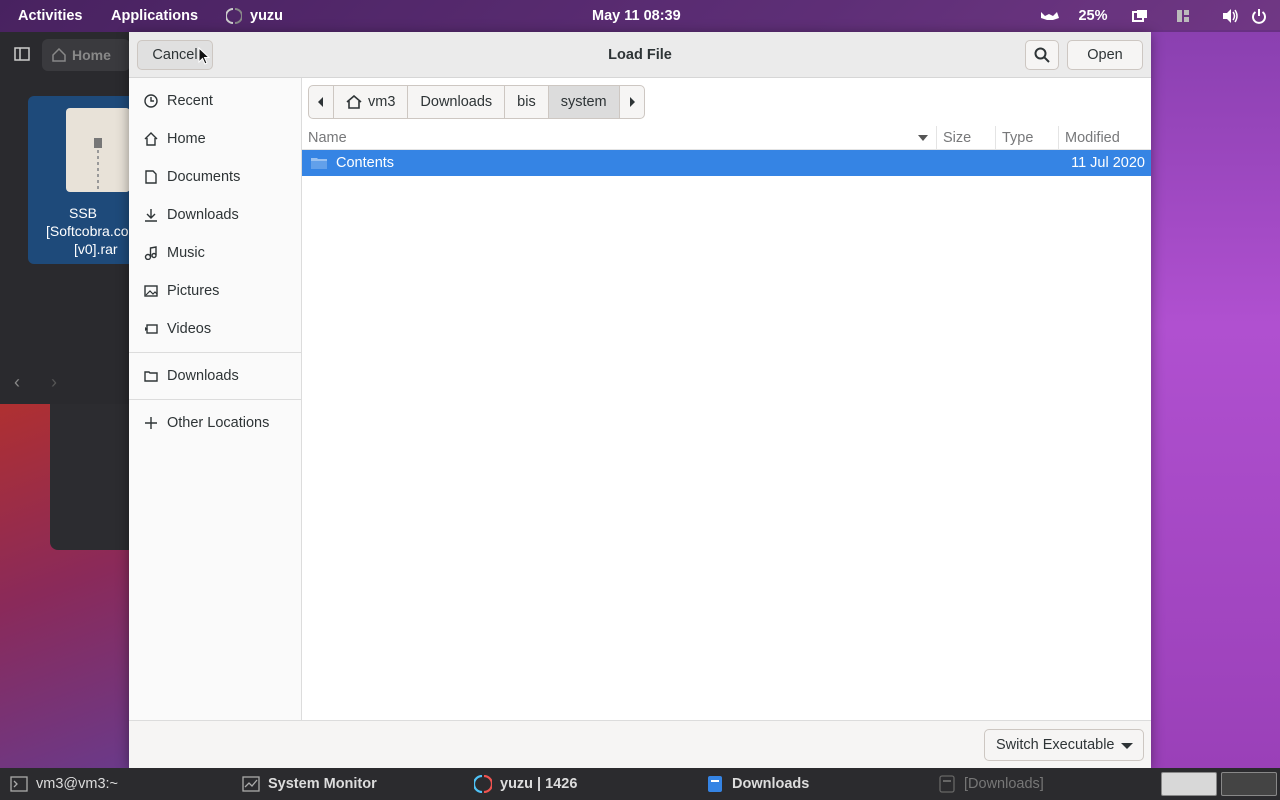  I want to click on system-tray: 25%, so click(1158, 16).